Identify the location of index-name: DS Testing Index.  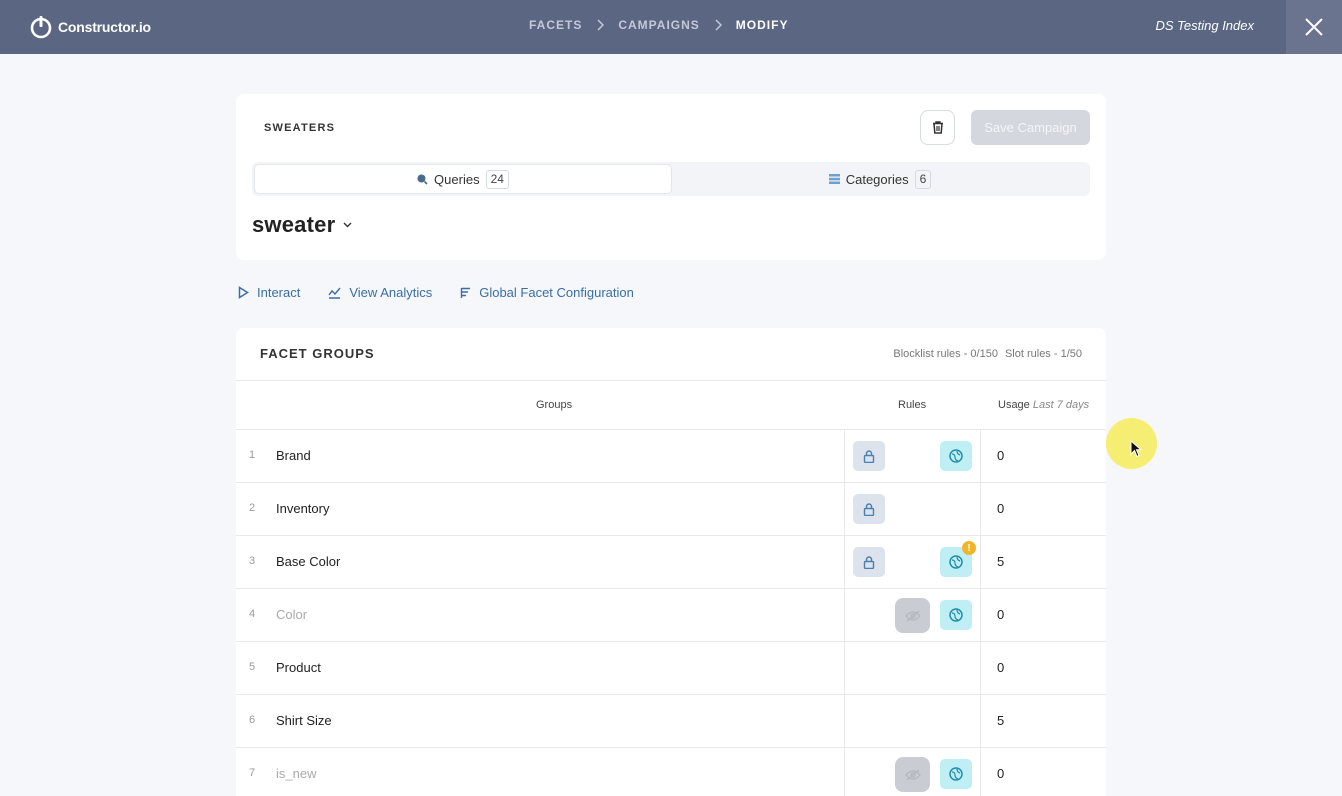
(1204, 25).